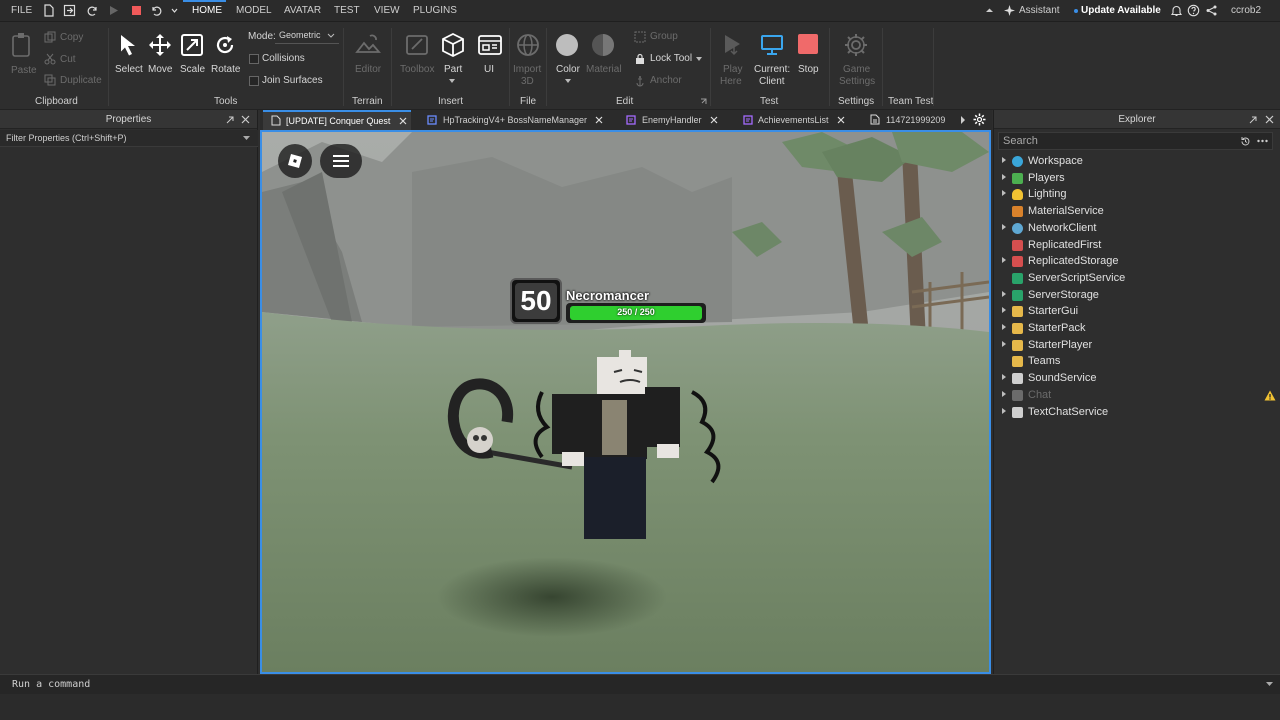  I want to click on select-icon, so click(128, 45).